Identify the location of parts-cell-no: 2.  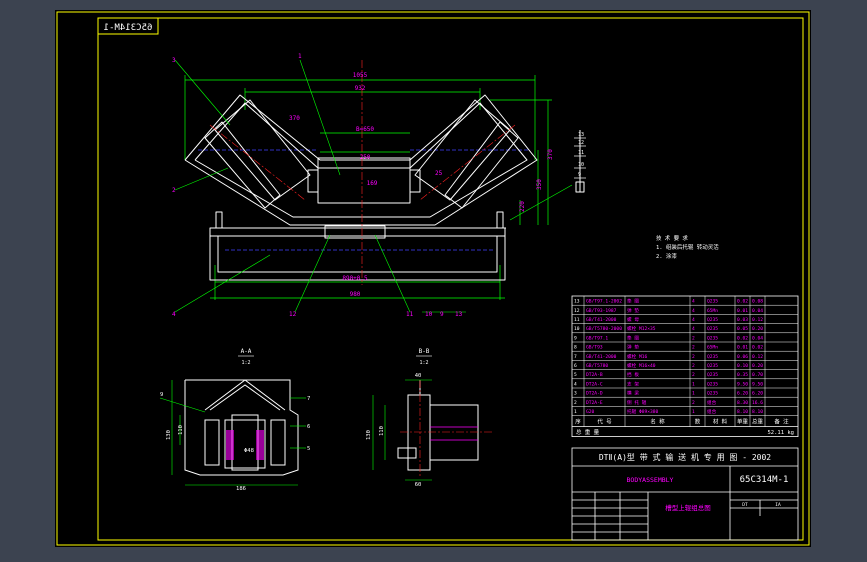
(575, 403).